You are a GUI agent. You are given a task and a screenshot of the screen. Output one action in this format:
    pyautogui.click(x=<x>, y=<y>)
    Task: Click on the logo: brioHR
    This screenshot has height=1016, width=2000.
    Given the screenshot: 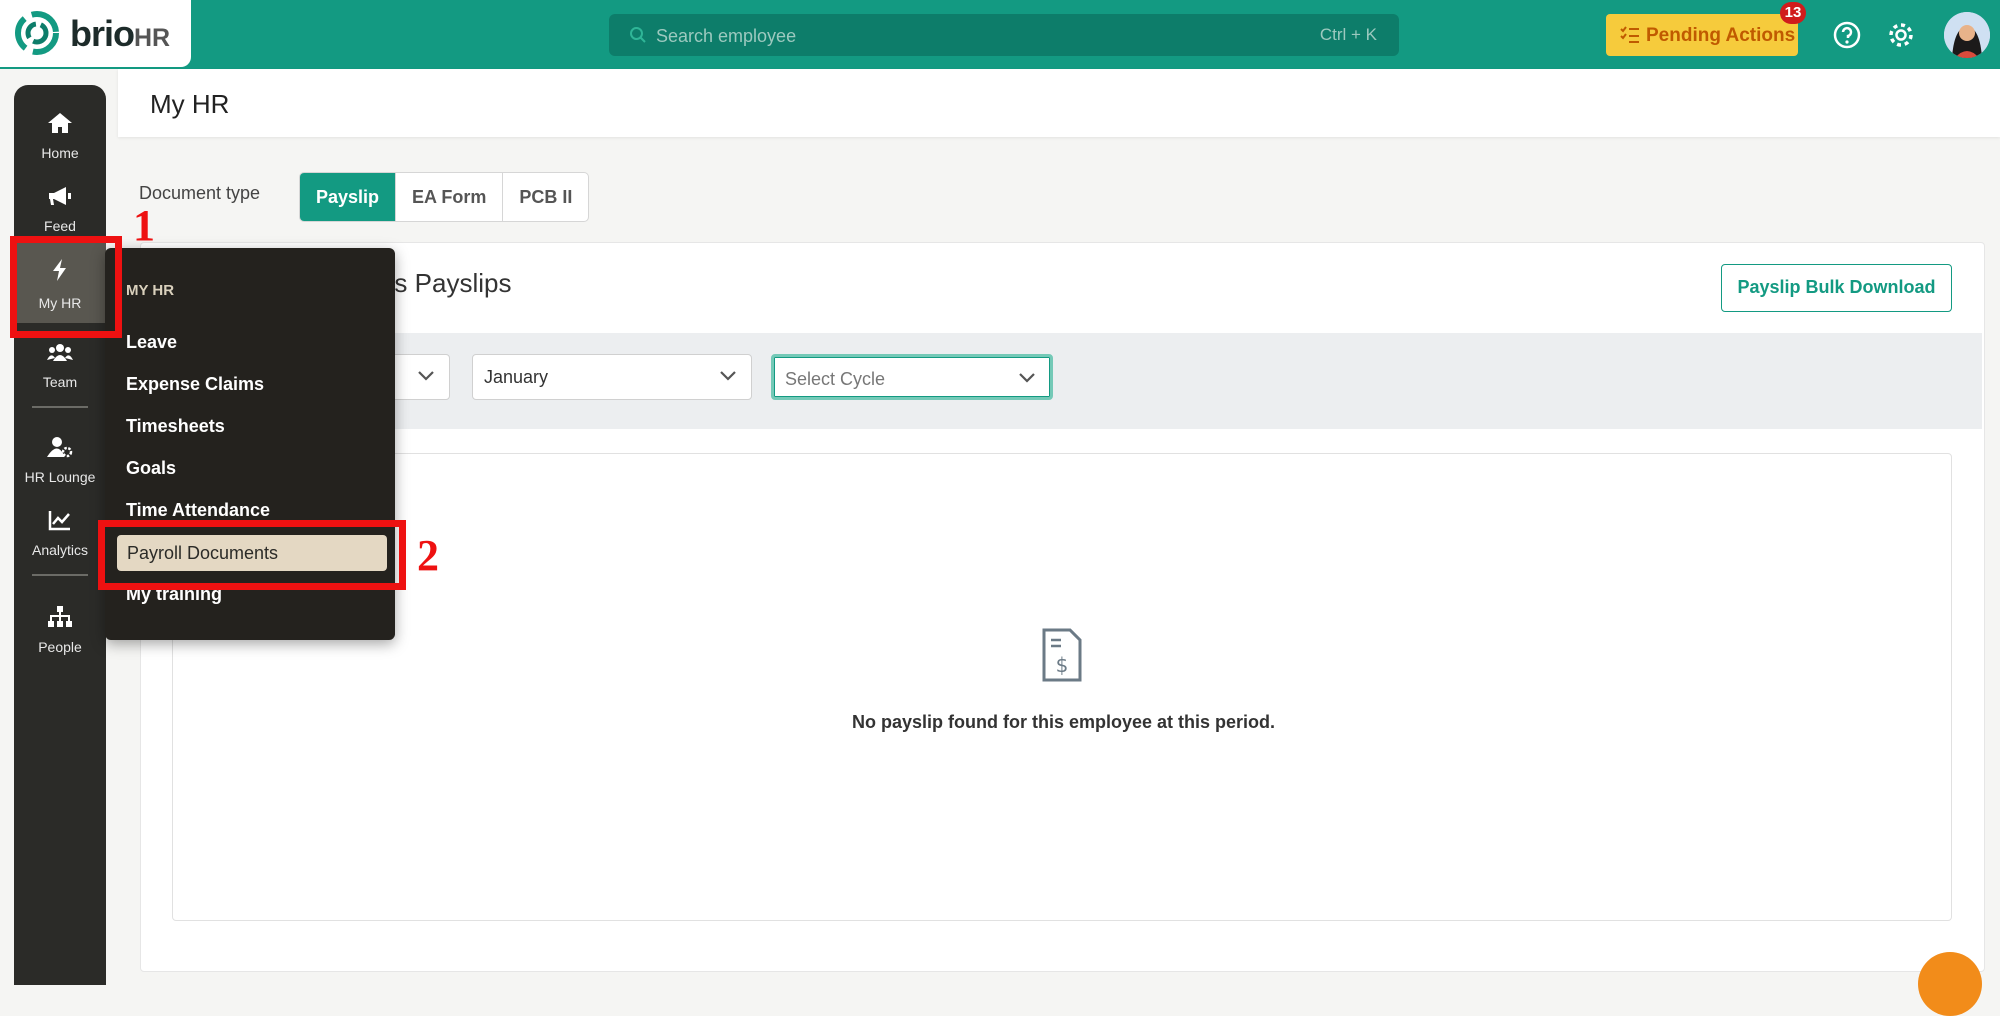 What is the action you would take?
    pyautogui.click(x=95, y=33)
    